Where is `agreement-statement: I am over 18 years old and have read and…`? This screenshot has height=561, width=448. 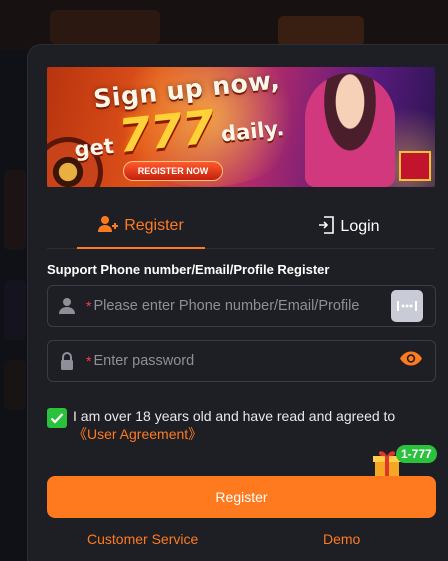
agreement-statement: I am over 18 years old and have read and… is located at coordinates (234, 416).